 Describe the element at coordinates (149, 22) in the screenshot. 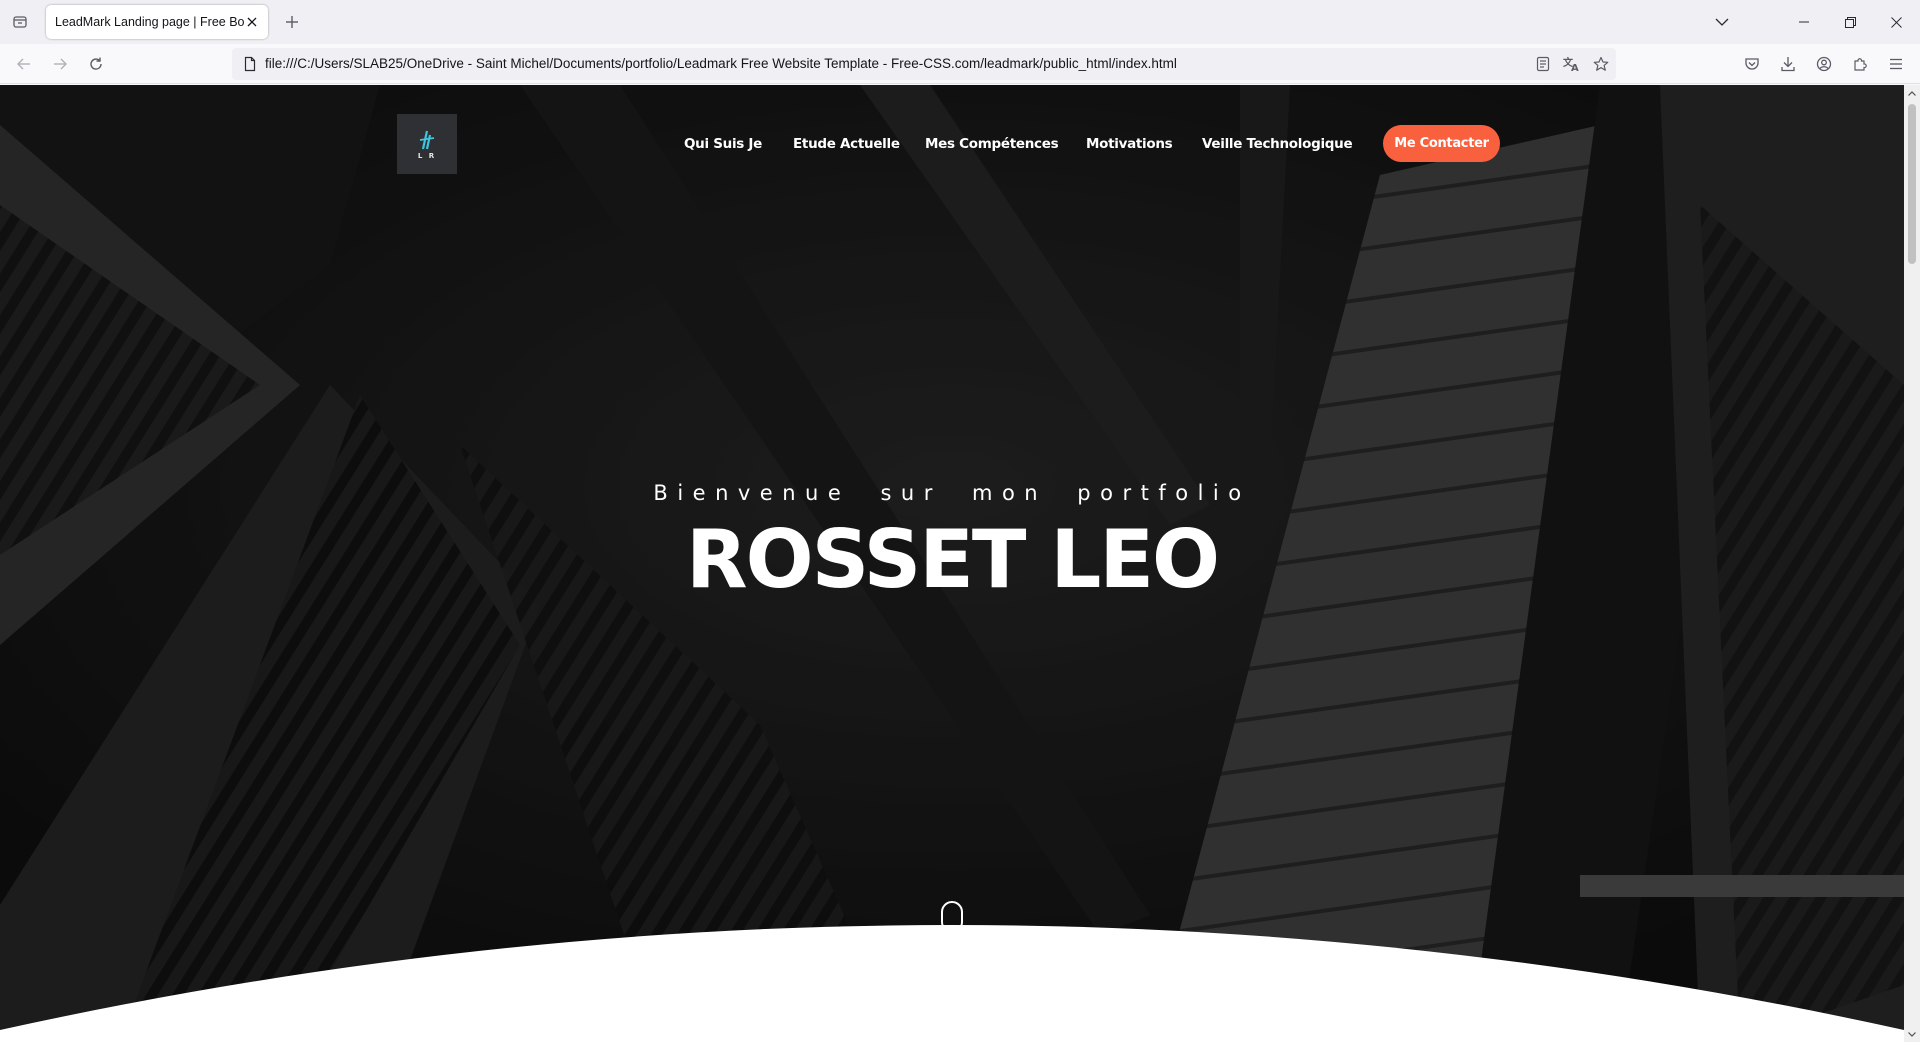

I see `tab-title: LeadMark Landing page | Free Boot` at that location.